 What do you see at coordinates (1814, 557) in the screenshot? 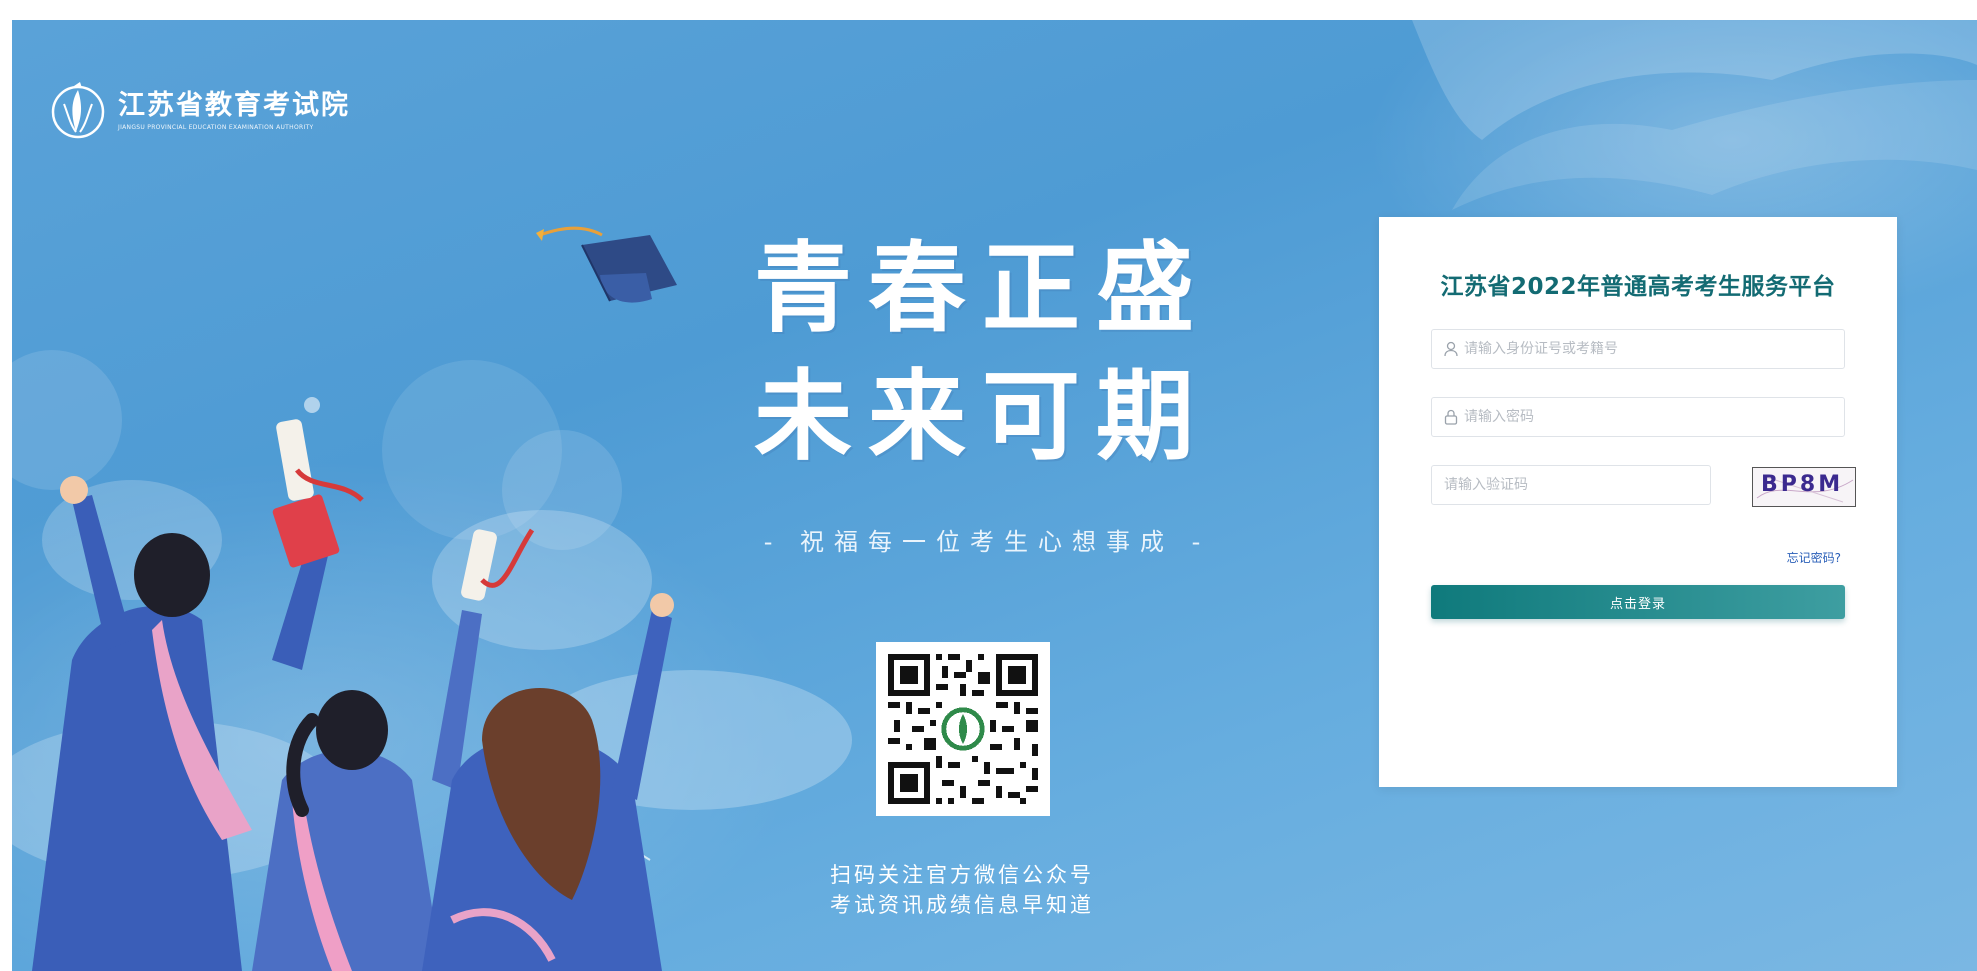
I see `forgot-password-link: 忘记密码?` at bounding box center [1814, 557].